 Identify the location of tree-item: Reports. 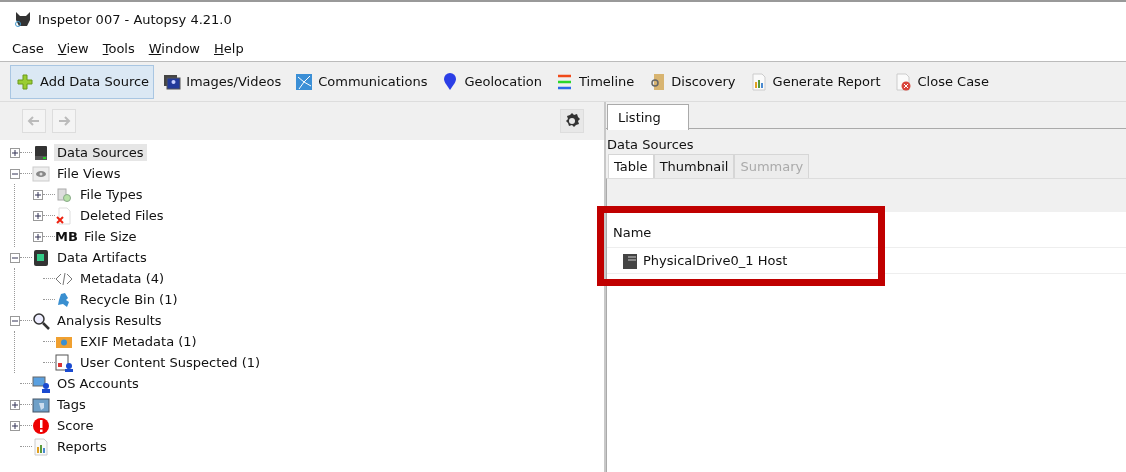
(82, 446).